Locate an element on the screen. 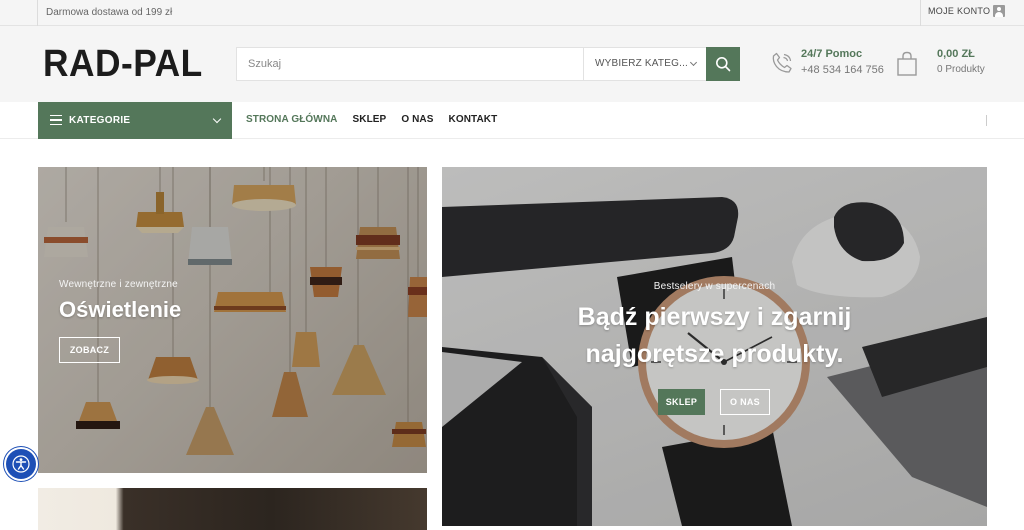 Image resolution: width=1024 pixels, height=530 pixels. accessibility-icon is located at coordinates (21, 464).